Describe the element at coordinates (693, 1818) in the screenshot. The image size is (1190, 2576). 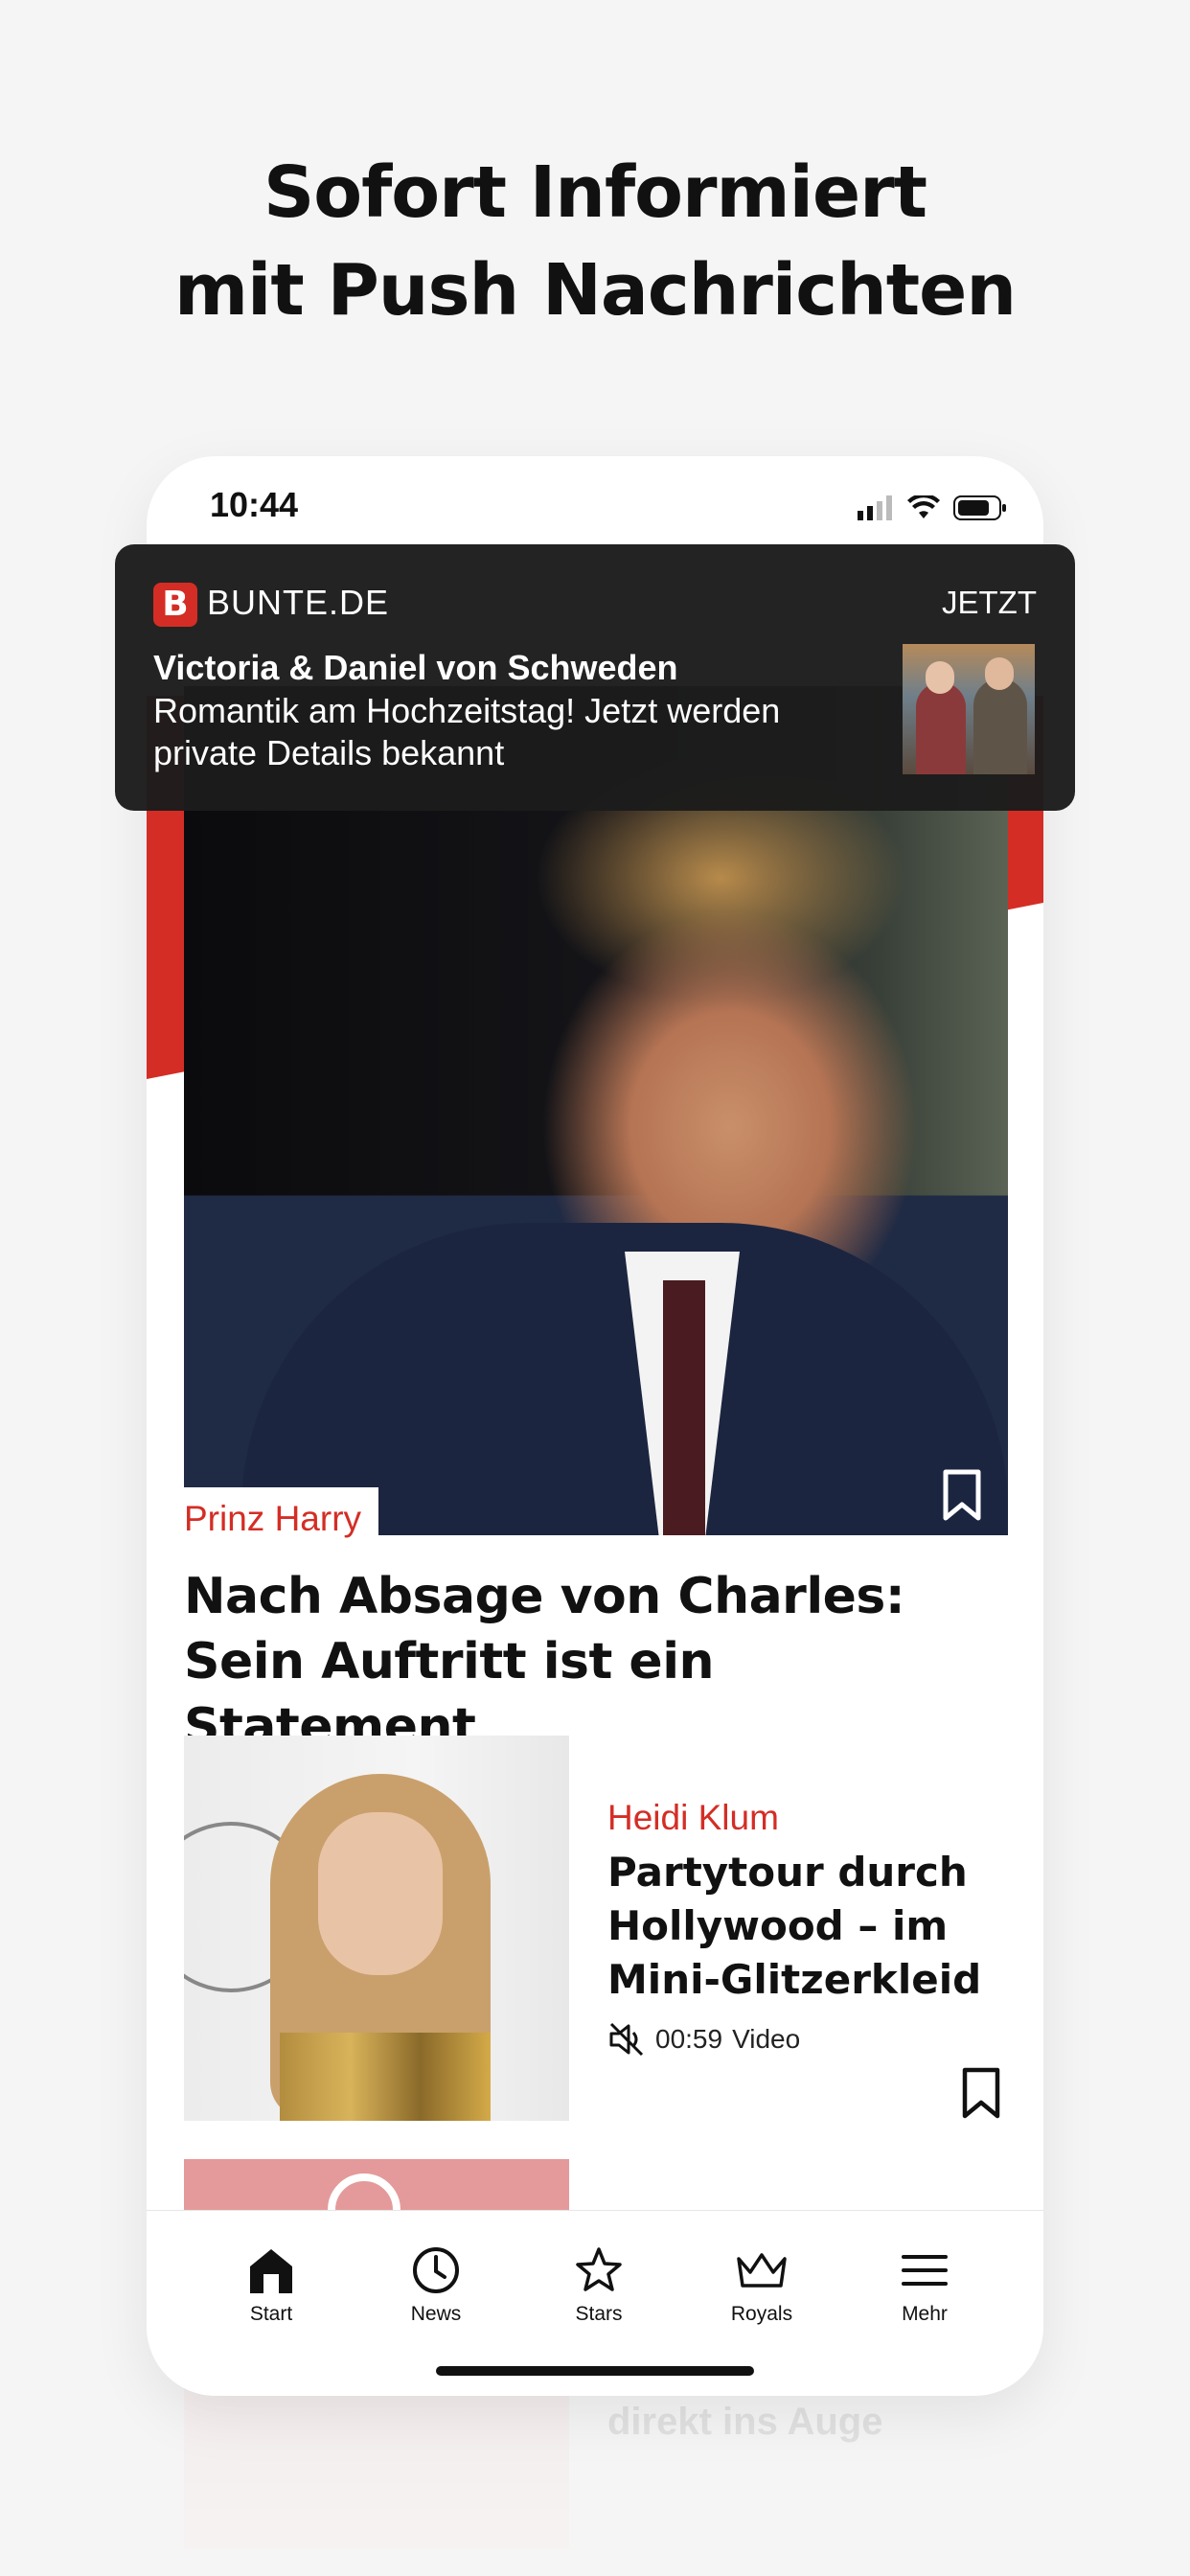
I see `article-category-tag: Heidi Klum` at that location.